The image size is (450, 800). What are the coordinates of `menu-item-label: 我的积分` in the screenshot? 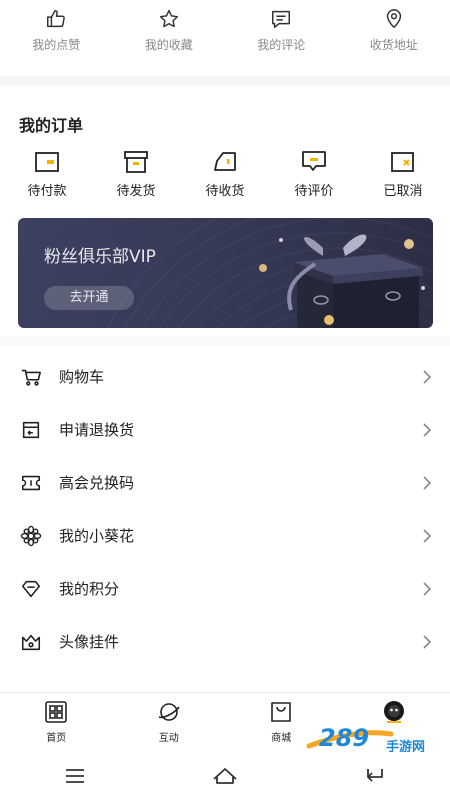 It's located at (89, 589).